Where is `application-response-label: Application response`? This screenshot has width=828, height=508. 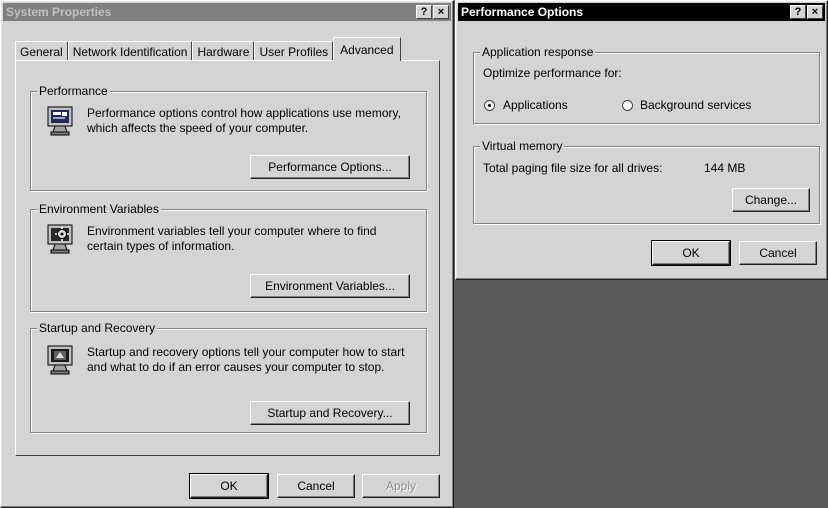
application-response-label: Application response is located at coordinates (538, 52).